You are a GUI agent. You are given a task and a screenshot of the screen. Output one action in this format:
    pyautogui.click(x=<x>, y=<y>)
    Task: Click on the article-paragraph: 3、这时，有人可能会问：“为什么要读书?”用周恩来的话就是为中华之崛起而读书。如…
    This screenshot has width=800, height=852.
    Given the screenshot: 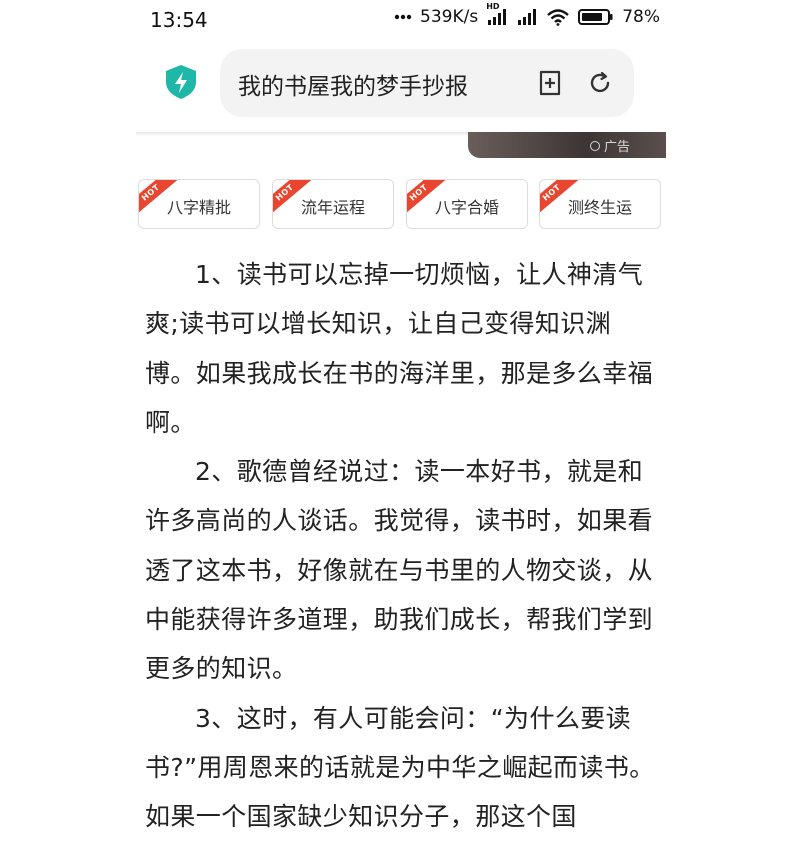 What is the action you would take?
    pyautogui.click(x=400, y=767)
    